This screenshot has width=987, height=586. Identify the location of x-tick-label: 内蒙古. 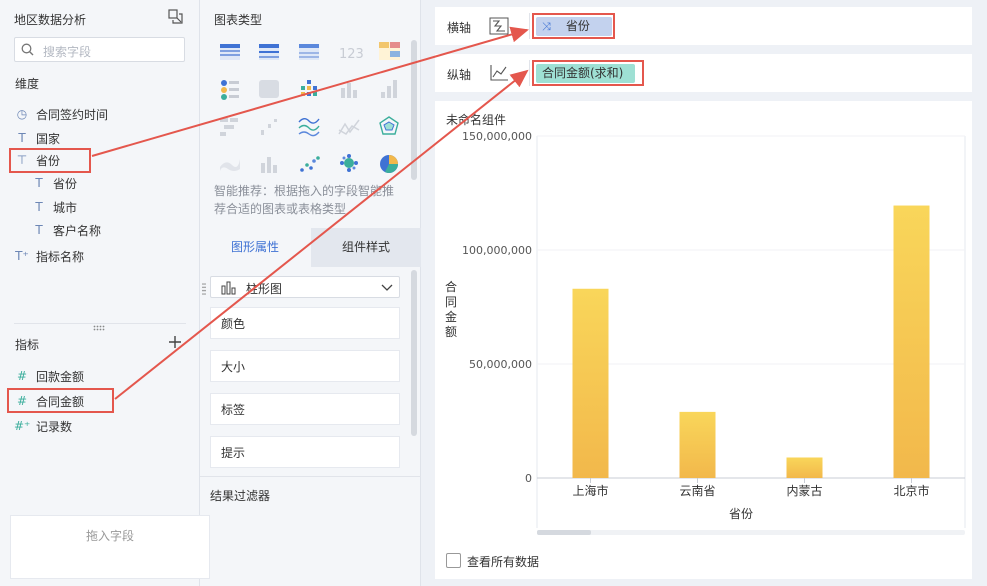
(804, 490).